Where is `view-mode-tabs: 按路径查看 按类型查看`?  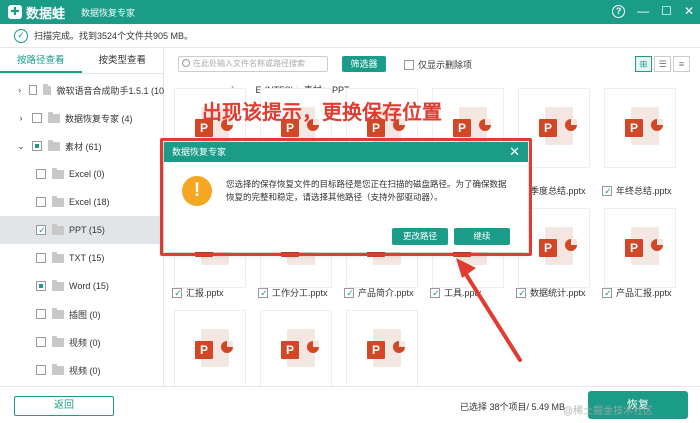
view-mode-tabs: 按路径查看 按类型查看 is located at coordinates (81, 61).